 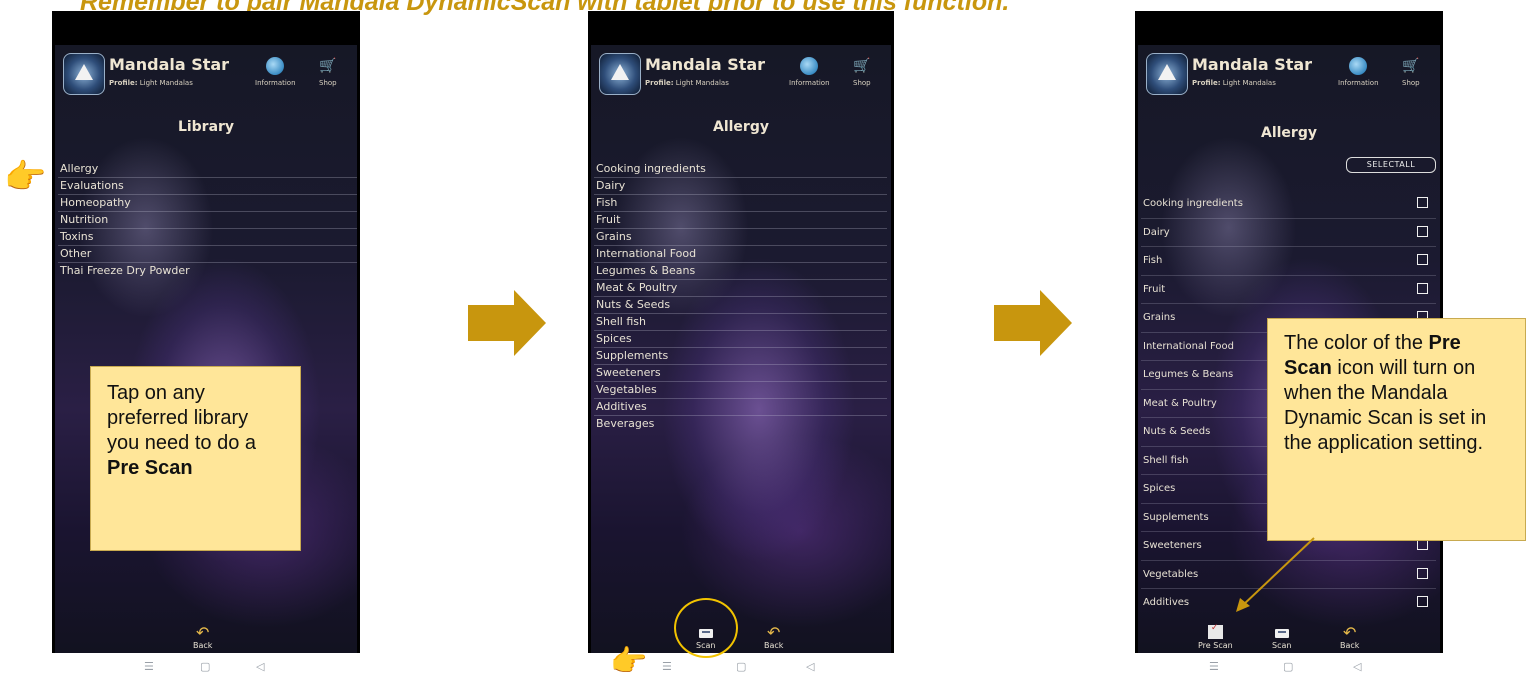 I want to click on list-item-label: International Food, so click(x=1188, y=346).